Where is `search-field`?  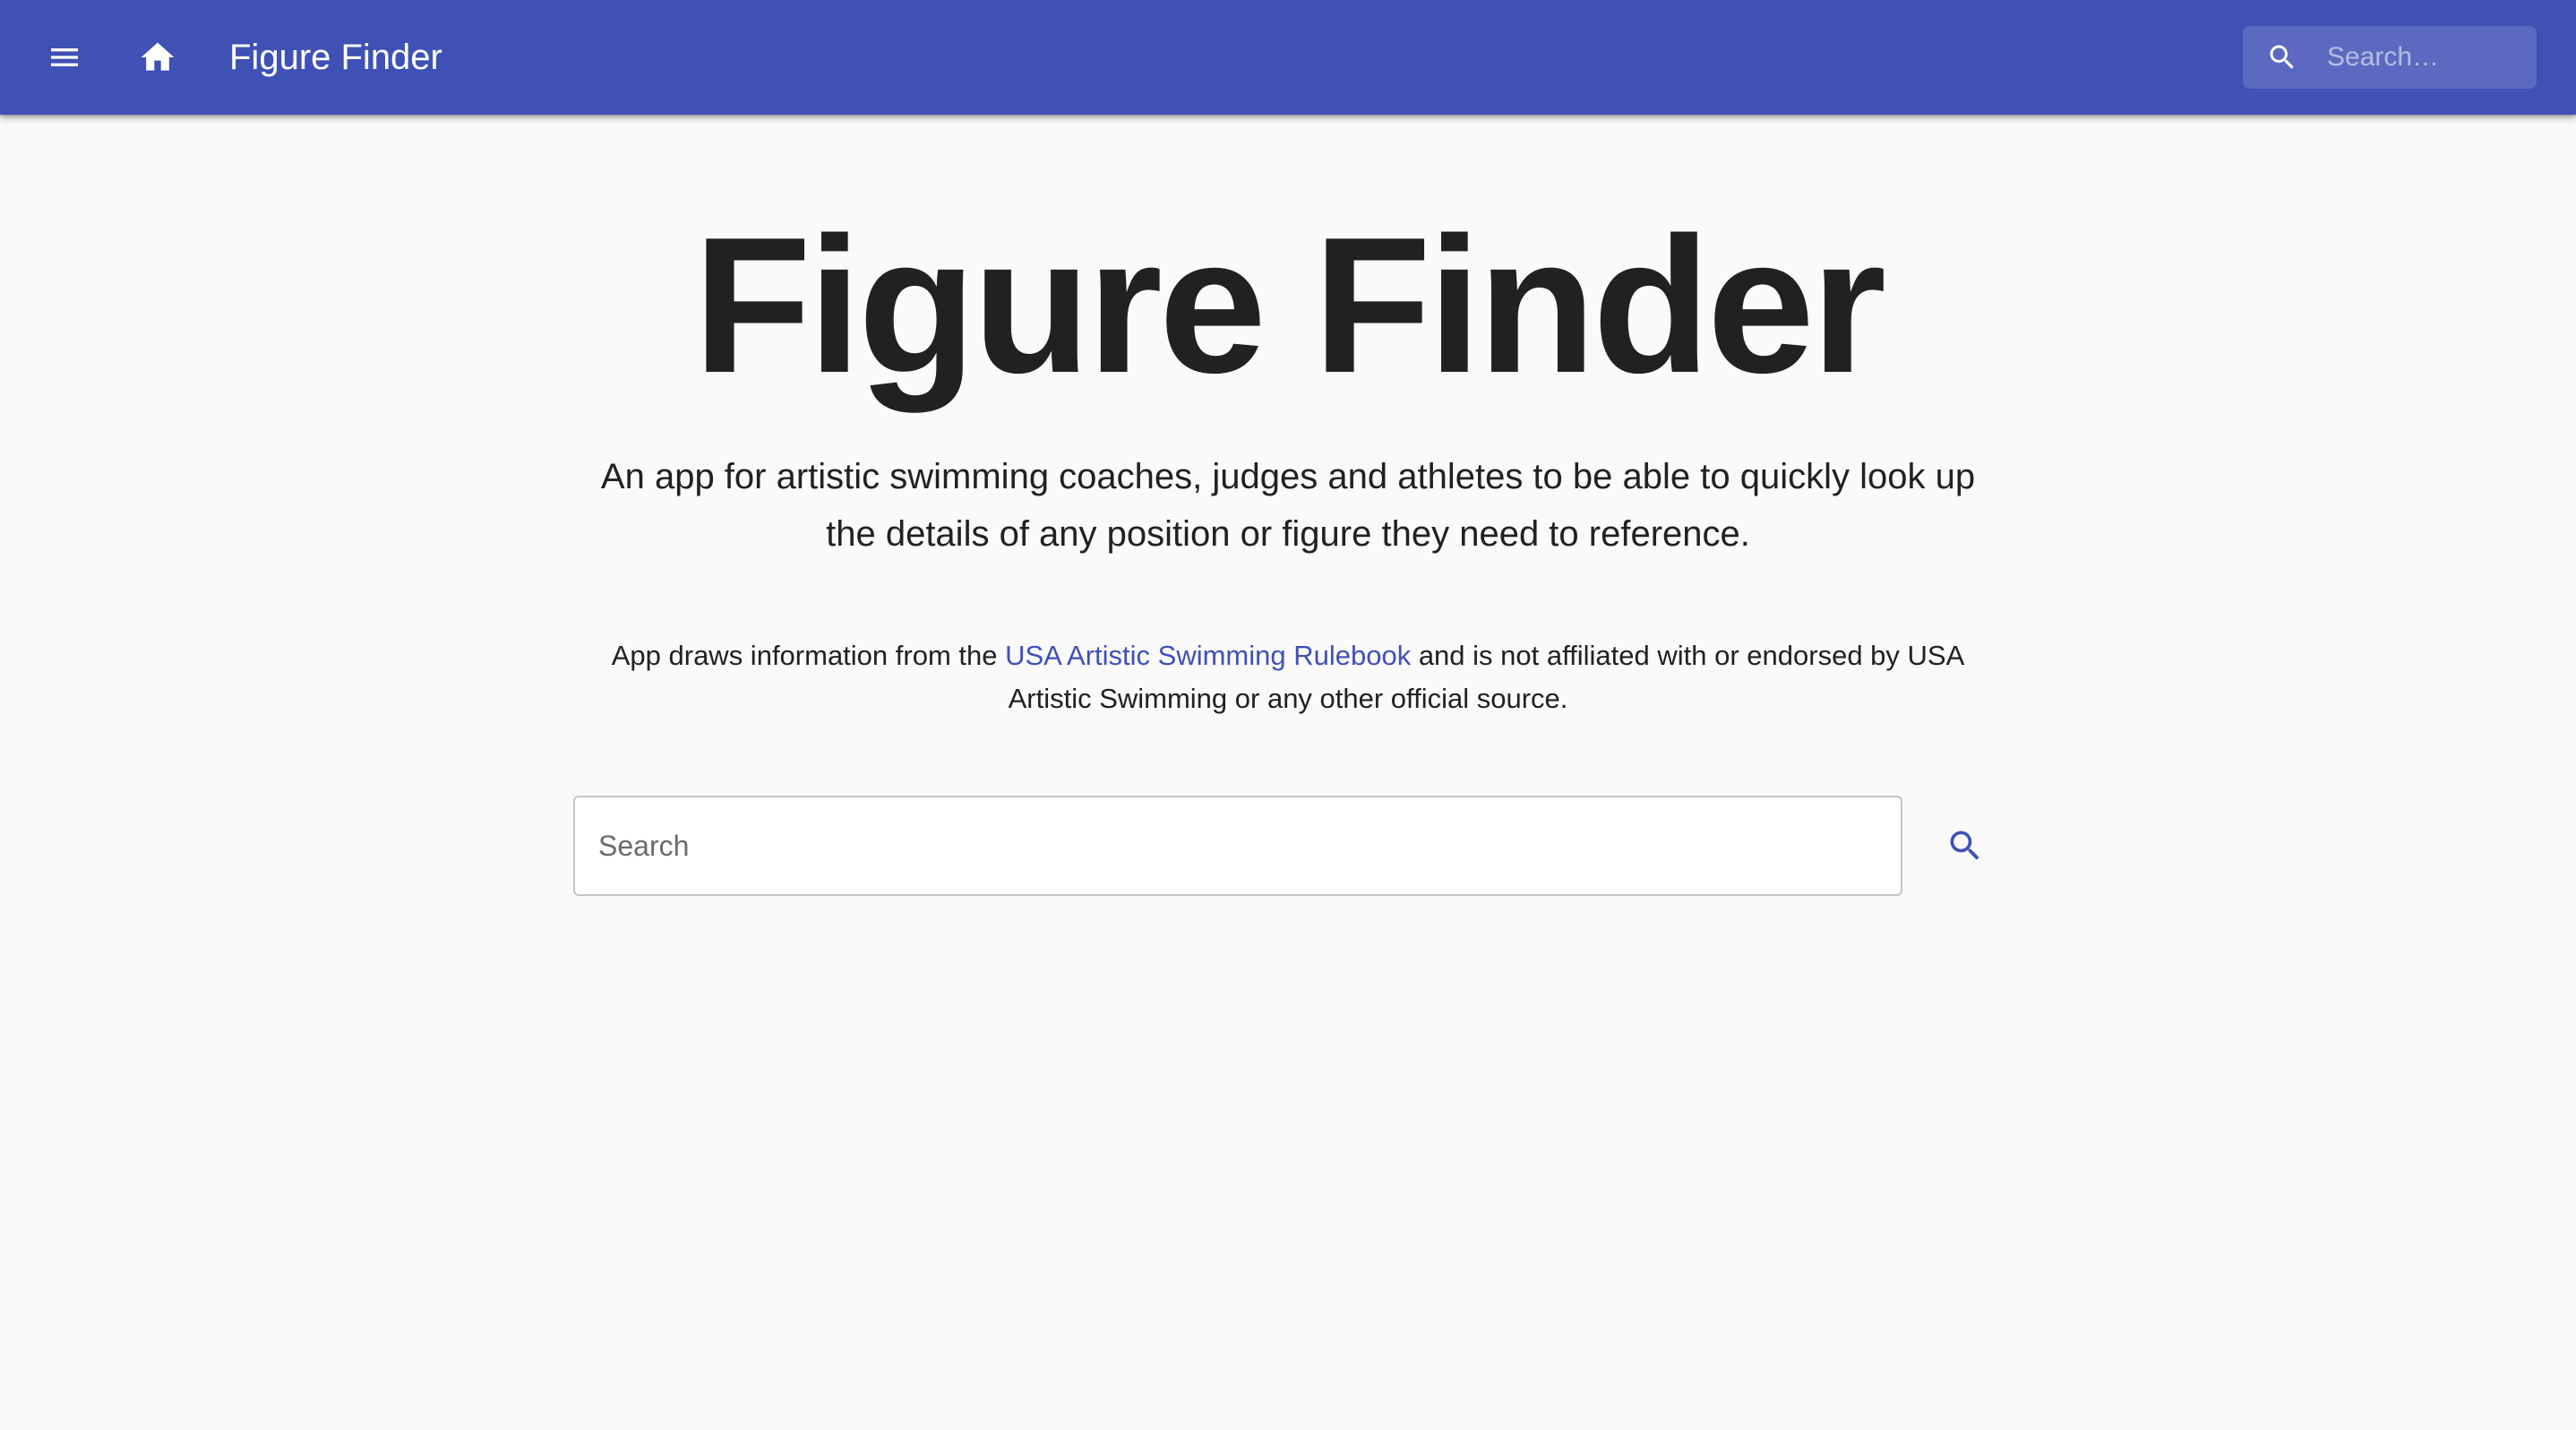
search-field is located at coordinates (1237, 846).